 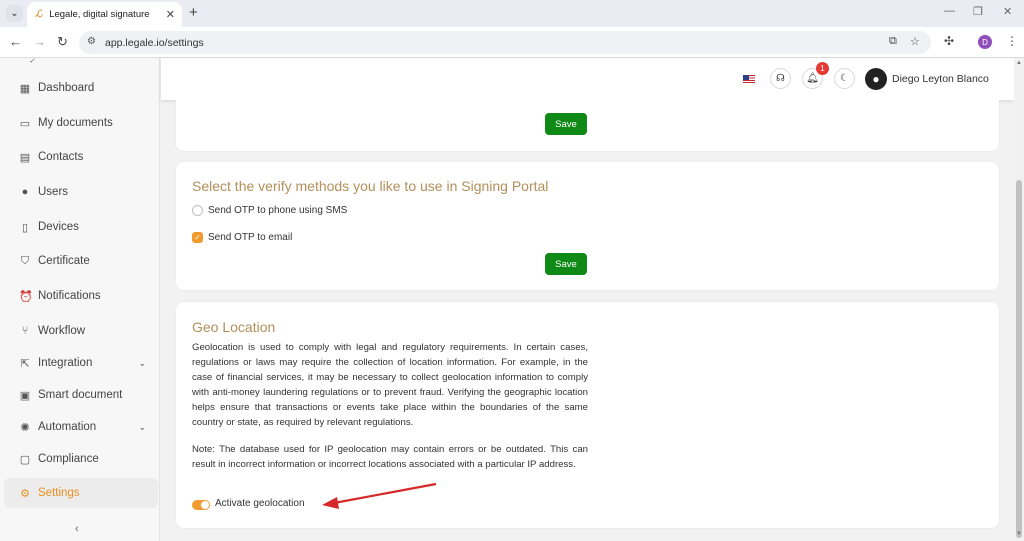 I want to click on sidebar-item-settings: ⚙ Settings, so click(x=81, y=493).